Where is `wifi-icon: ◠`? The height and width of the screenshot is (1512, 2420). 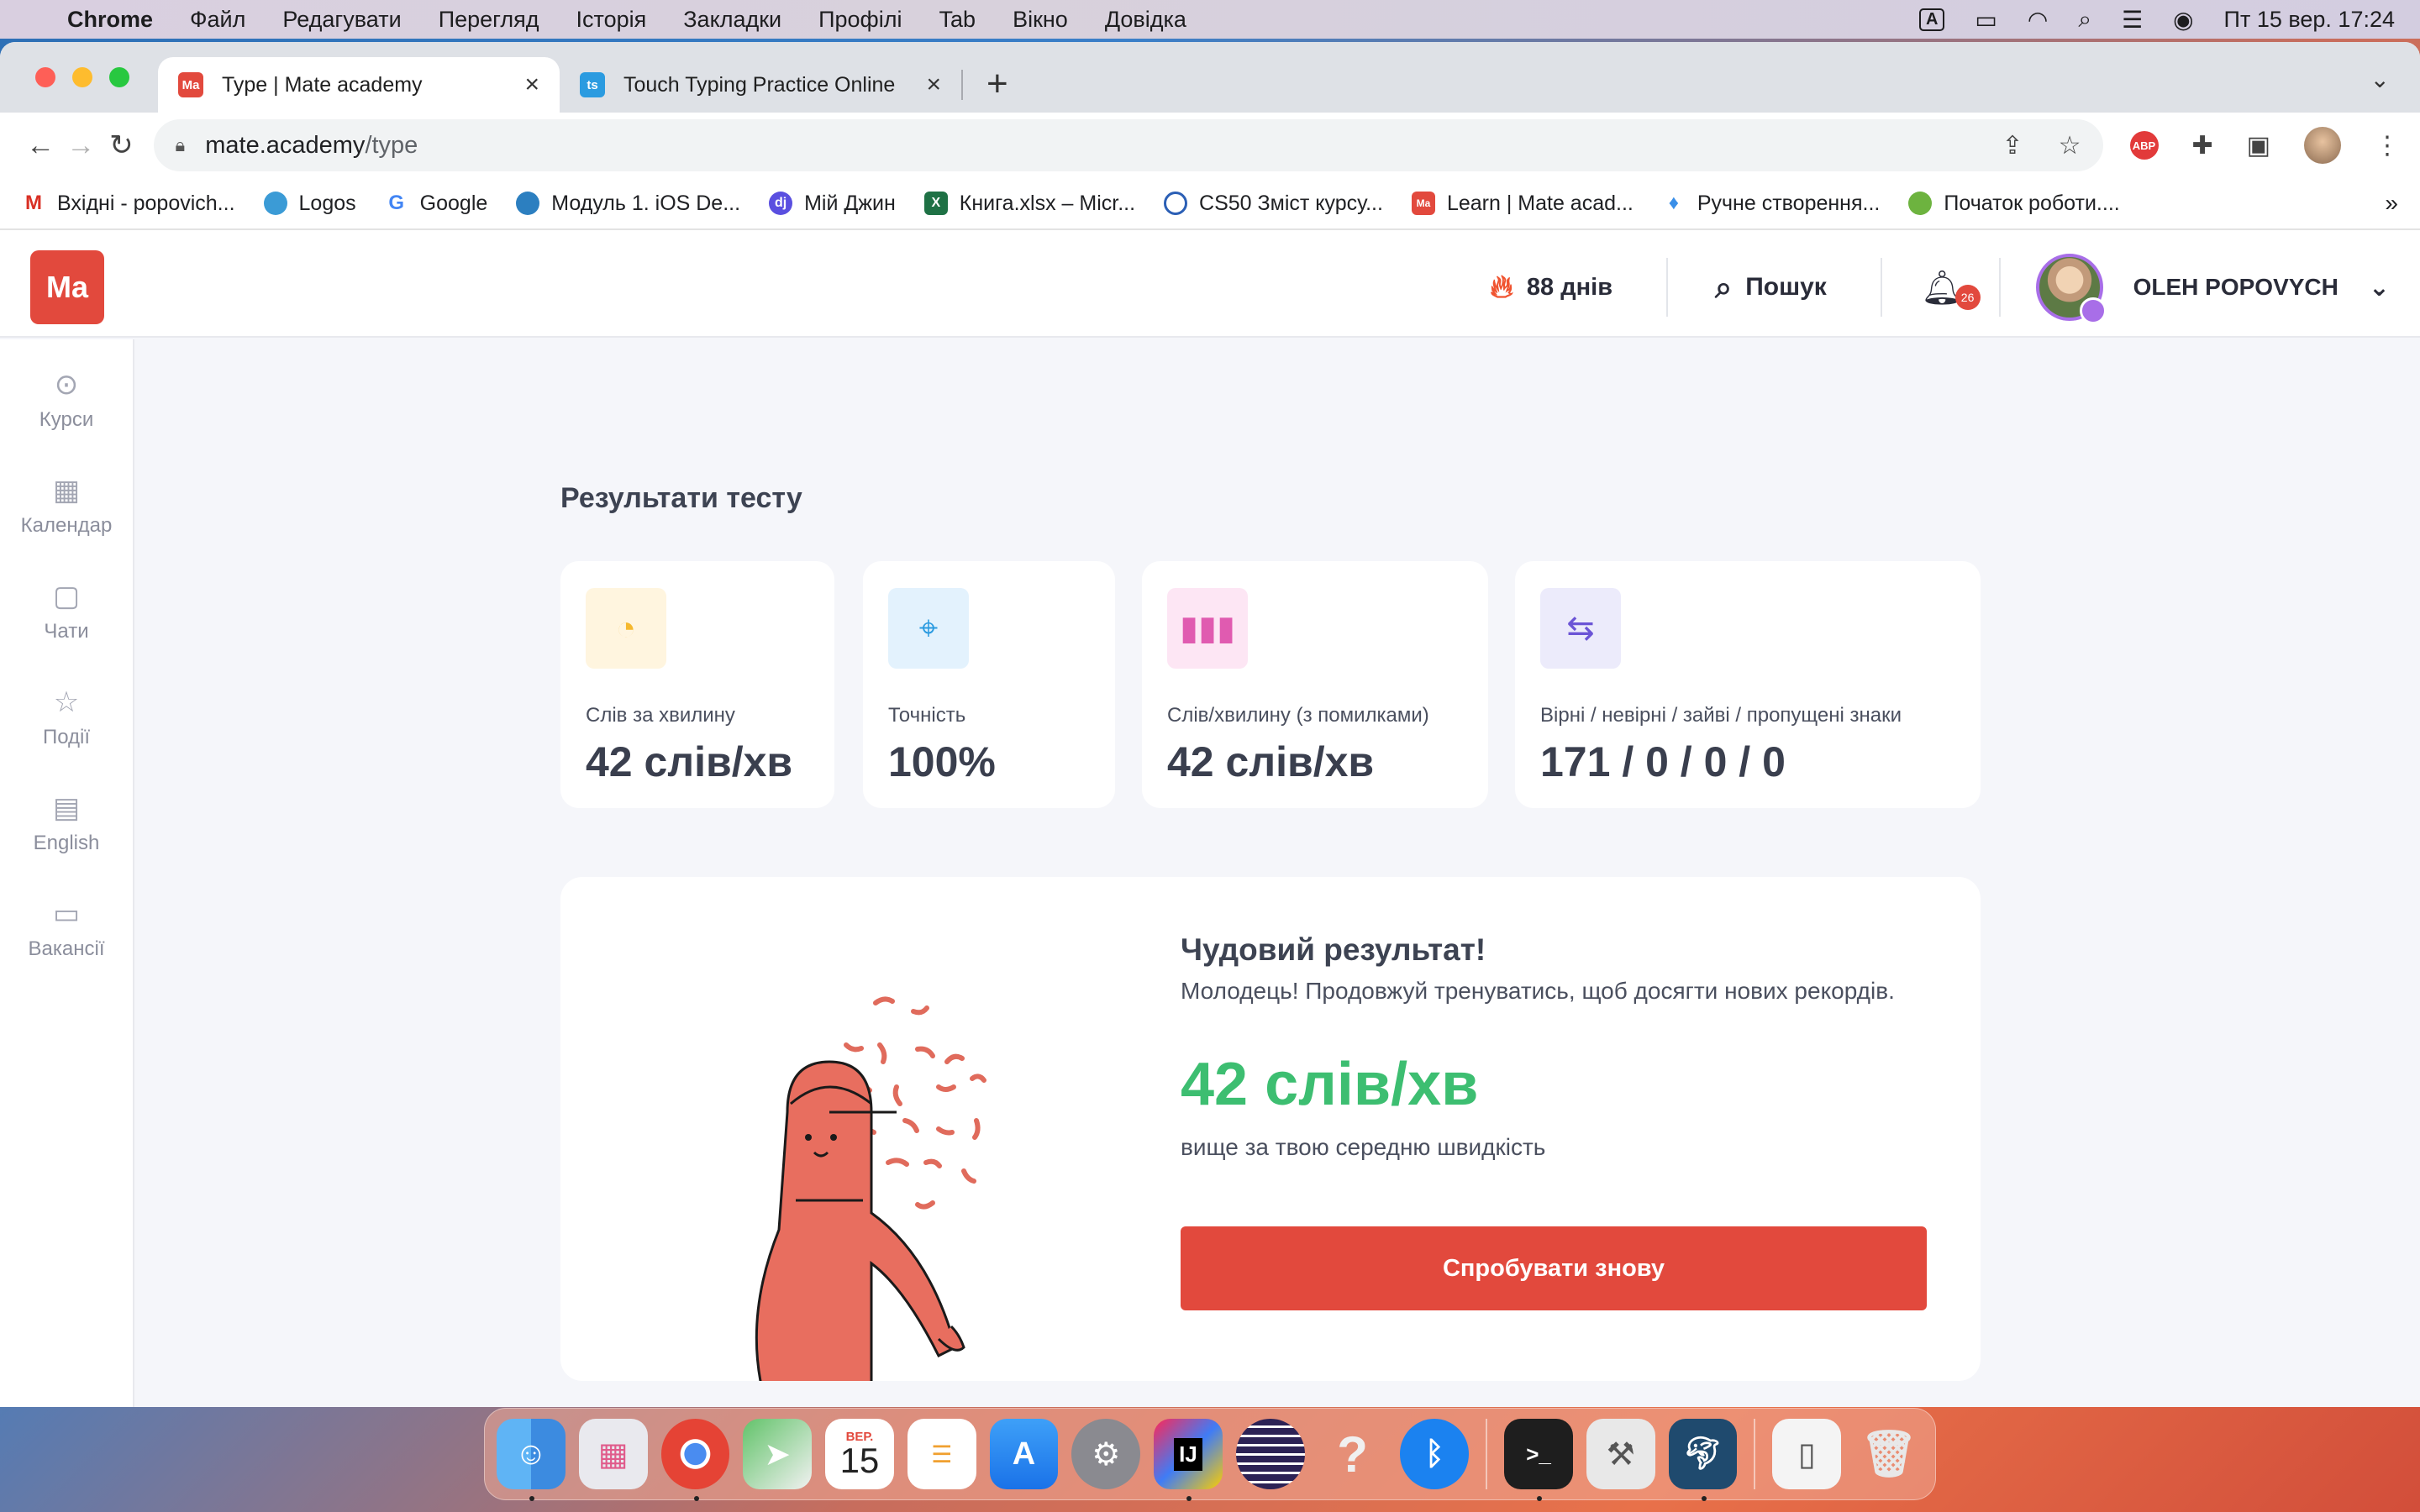
wifi-icon: ◠ is located at coordinates (2038, 20).